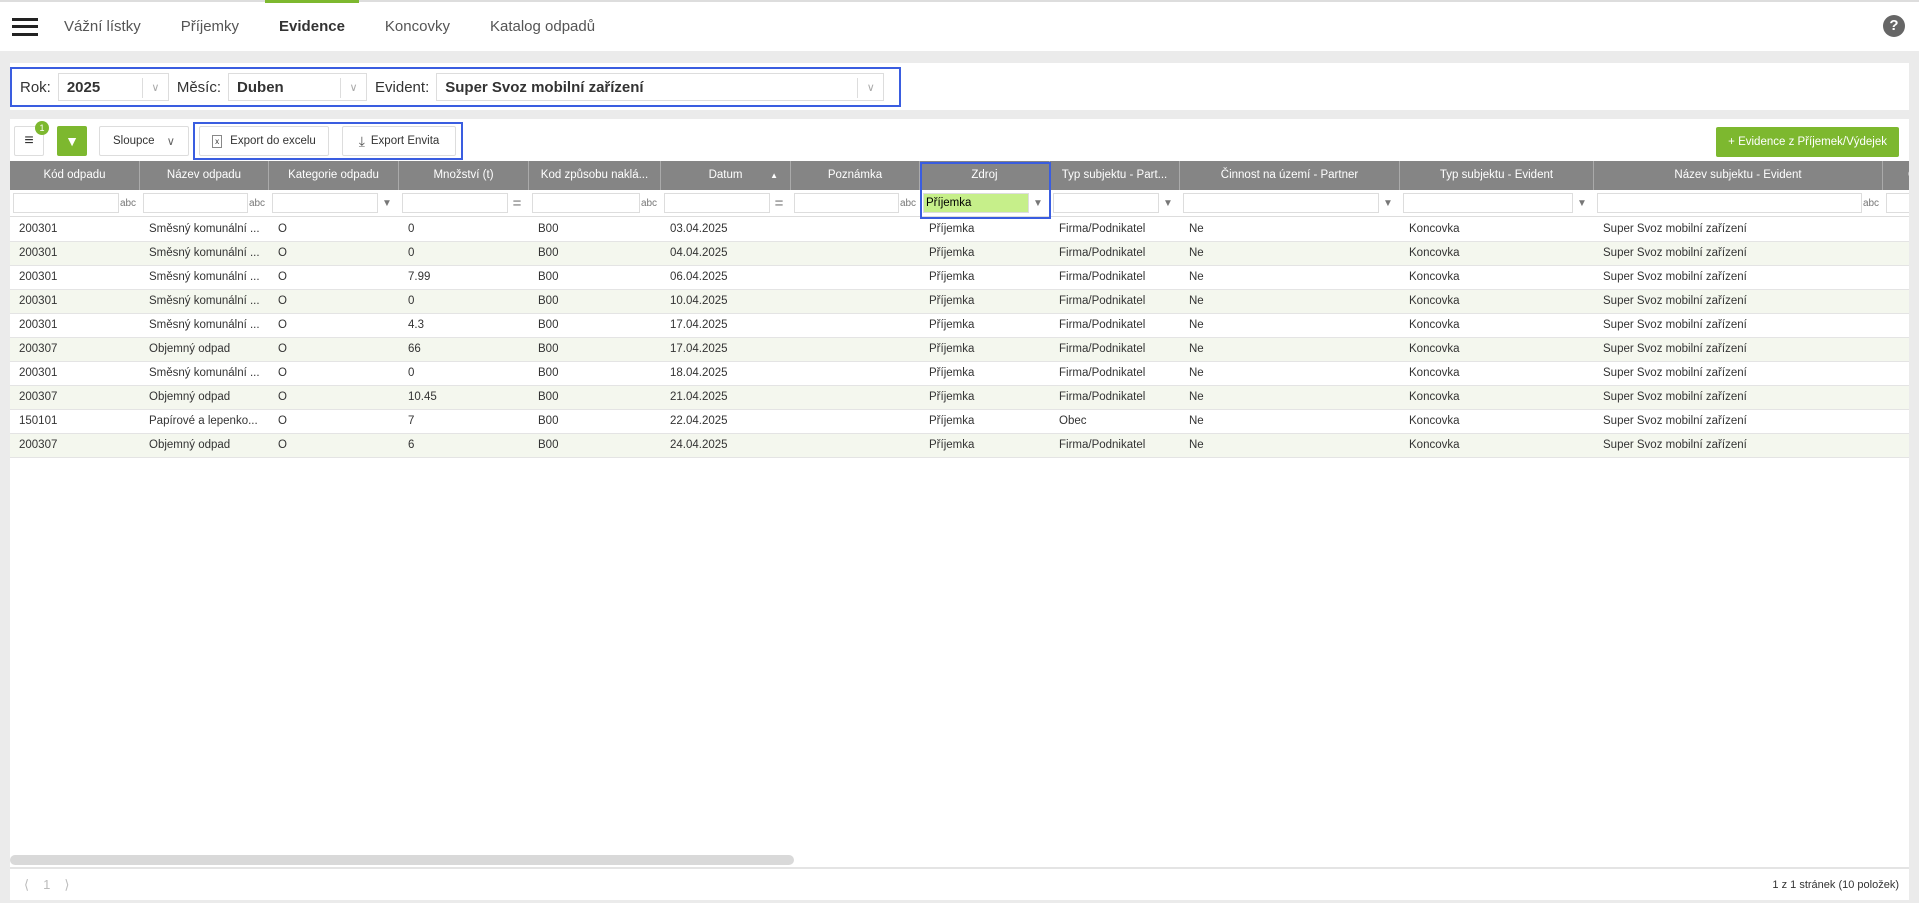 The height and width of the screenshot is (903, 1919). What do you see at coordinates (1738, 175) in the screenshot?
I see `column-header: Název subjektu - Evident` at bounding box center [1738, 175].